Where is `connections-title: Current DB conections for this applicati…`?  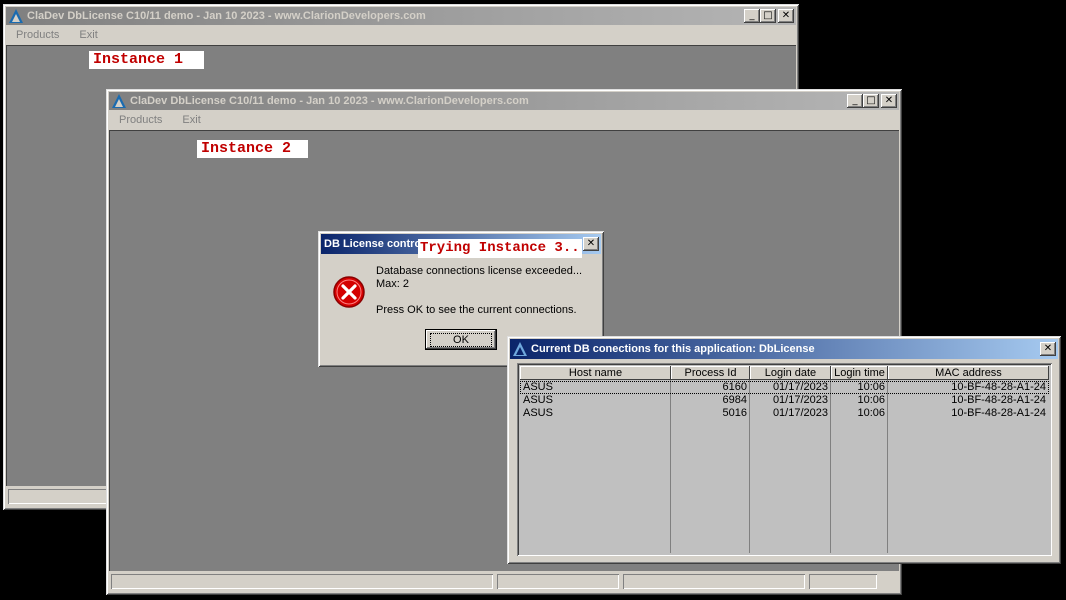
connections-title: Current DB conections for this applicati… is located at coordinates (673, 349).